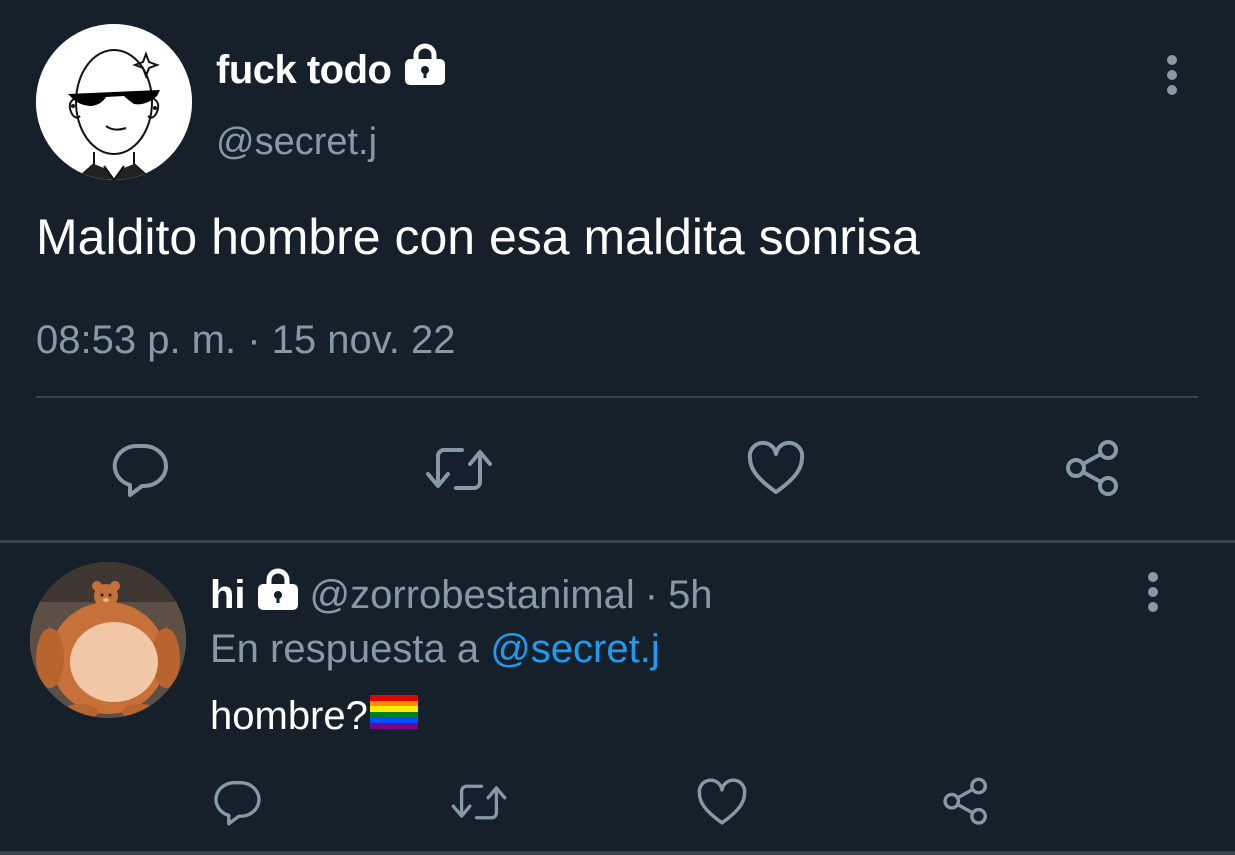 The height and width of the screenshot is (855, 1235). Describe the element at coordinates (289, 716) in the screenshot. I see `reply-text: hombre?` at that location.